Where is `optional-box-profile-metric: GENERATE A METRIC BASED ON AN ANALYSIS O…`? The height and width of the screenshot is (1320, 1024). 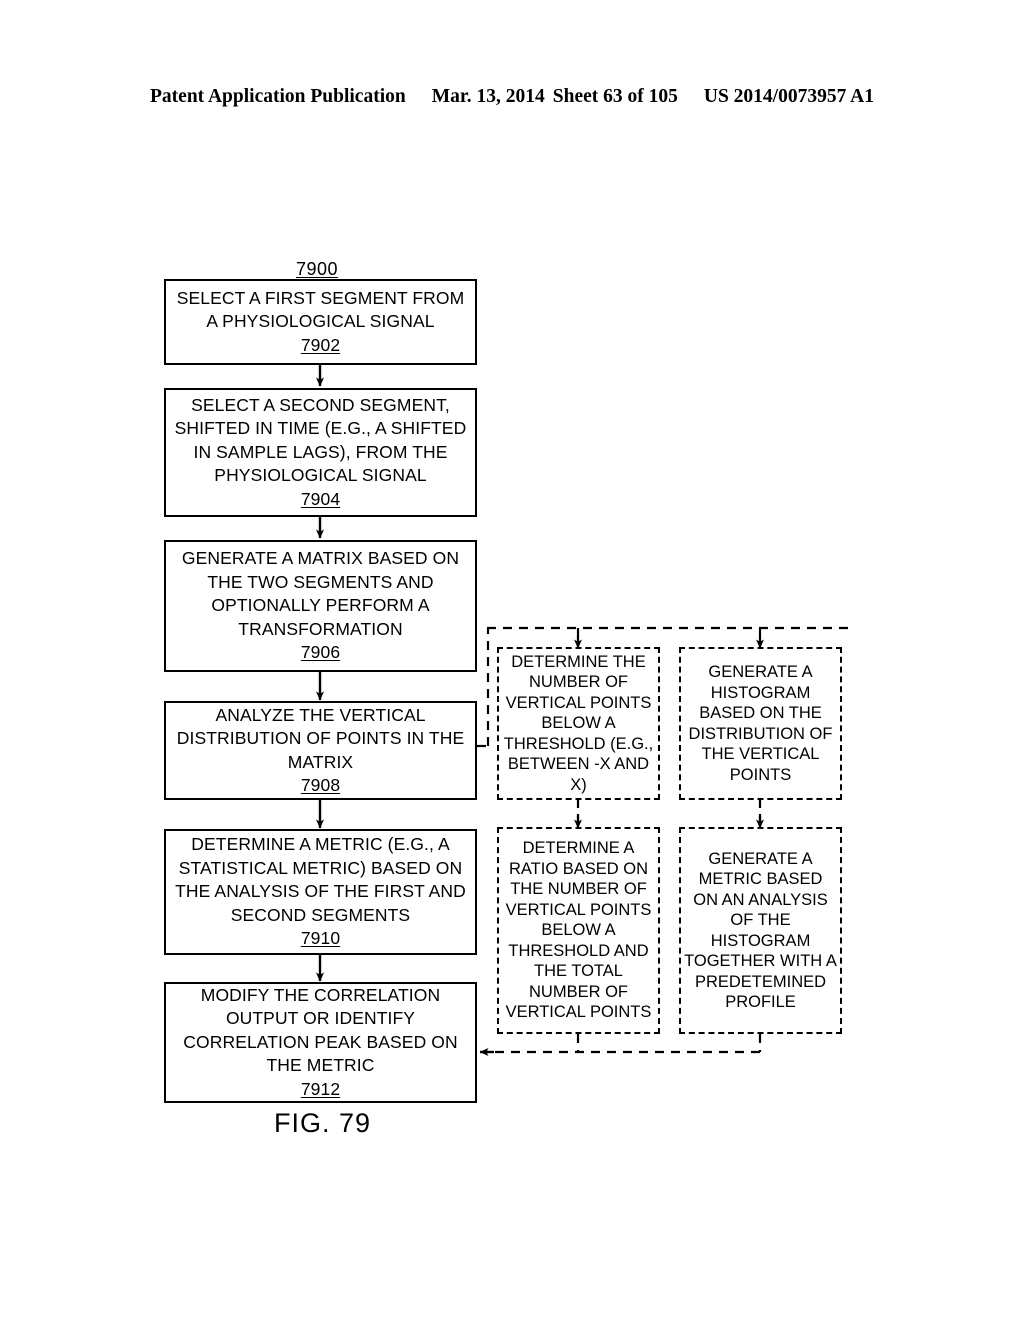 optional-box-profile-metric: GENERATE A METRIC BASED ON AN ANALYSIS O… is located at coordinates (760, 930).